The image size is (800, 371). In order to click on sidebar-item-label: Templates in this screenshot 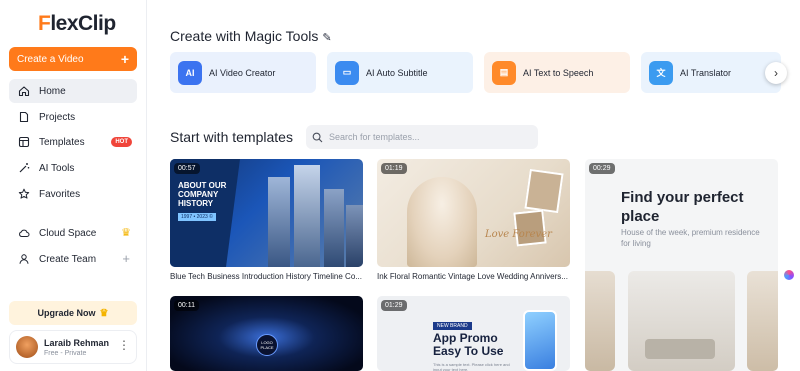, I will do `click(62, 142)`.